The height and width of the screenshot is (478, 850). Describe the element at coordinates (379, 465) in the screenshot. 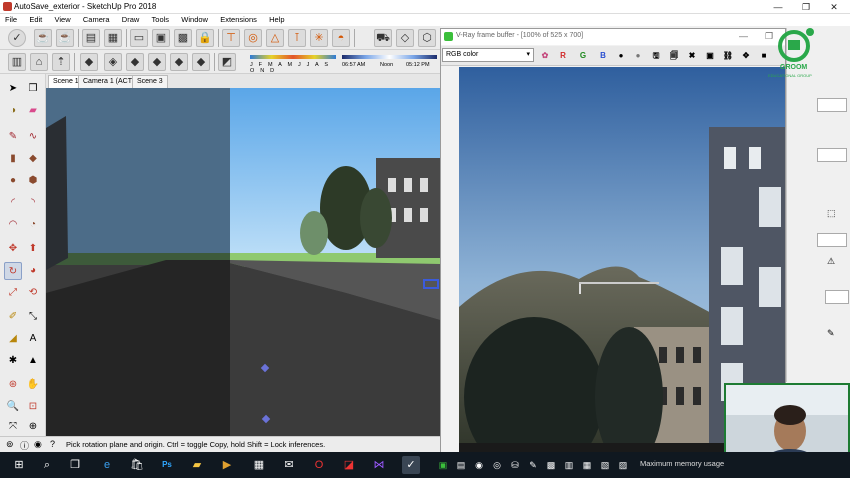

I see `visual-studio-icon: ⋈` at that location.